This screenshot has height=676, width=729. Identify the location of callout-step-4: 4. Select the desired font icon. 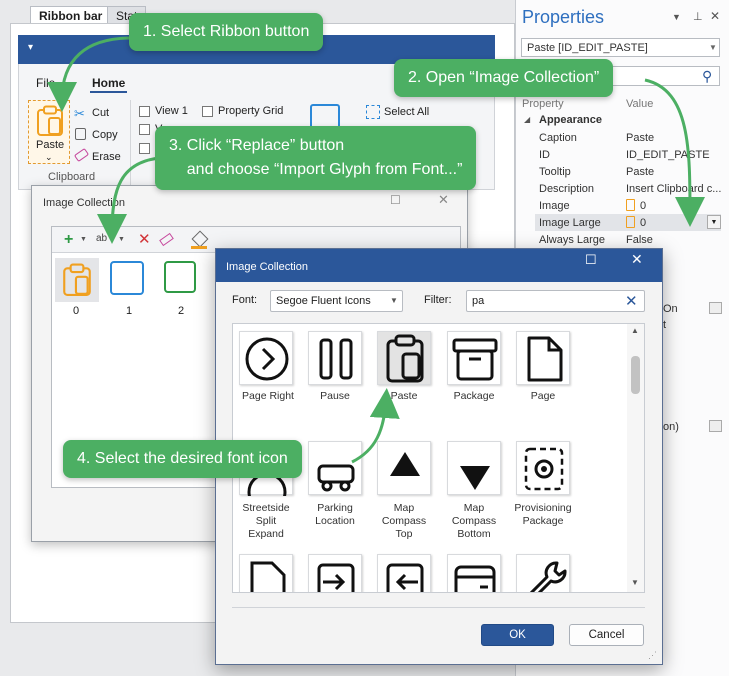
(182, 459).